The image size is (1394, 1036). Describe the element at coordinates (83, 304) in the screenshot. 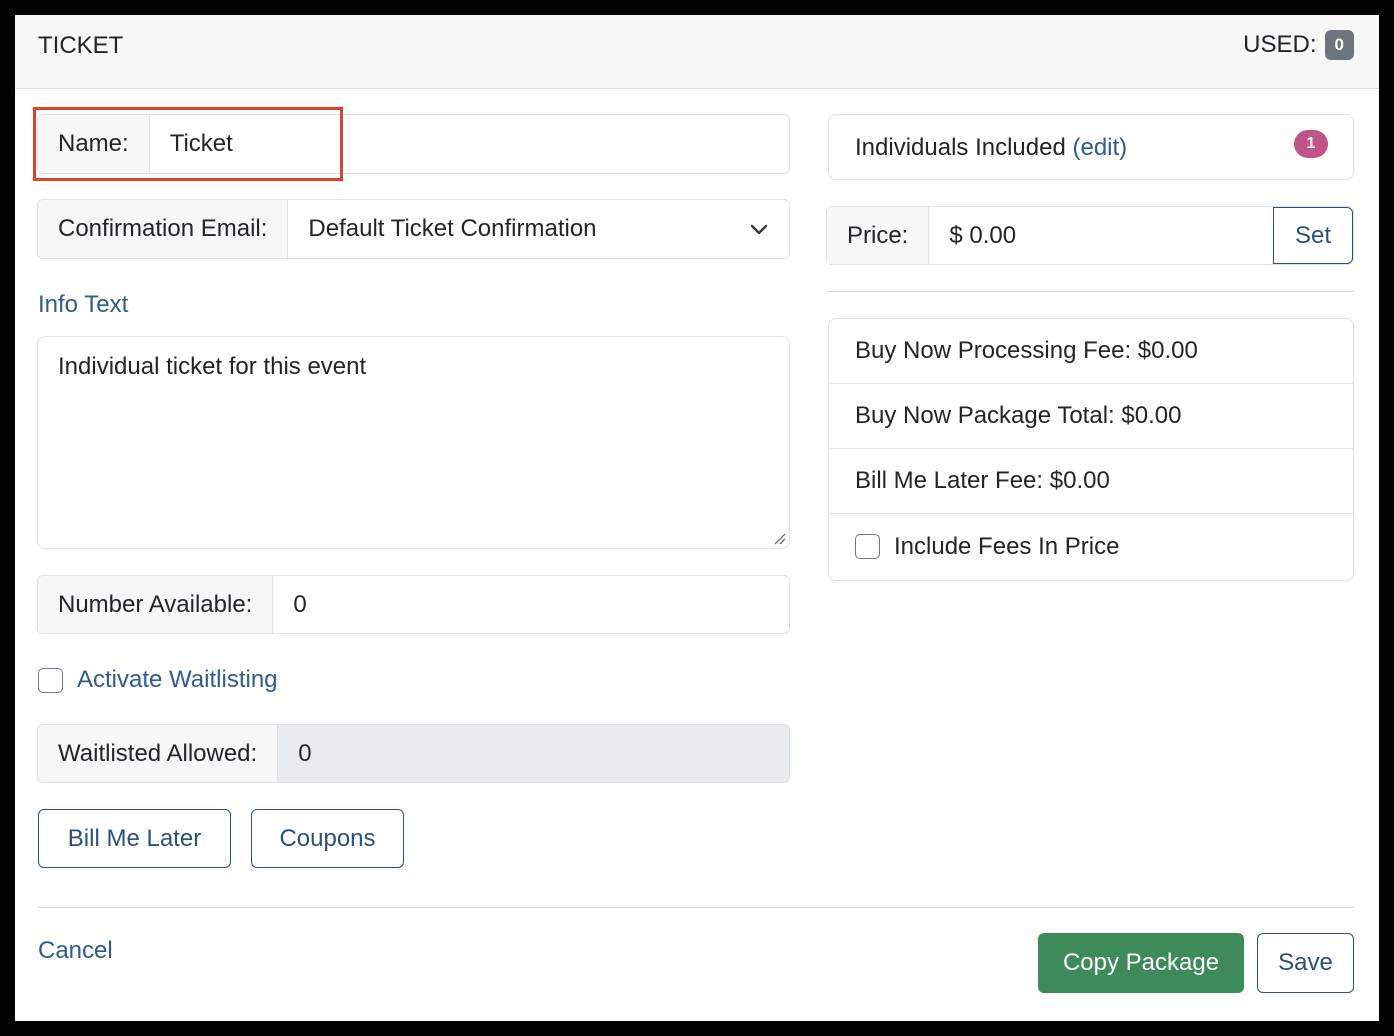

I see `info-text-label: Info Text` at that location.